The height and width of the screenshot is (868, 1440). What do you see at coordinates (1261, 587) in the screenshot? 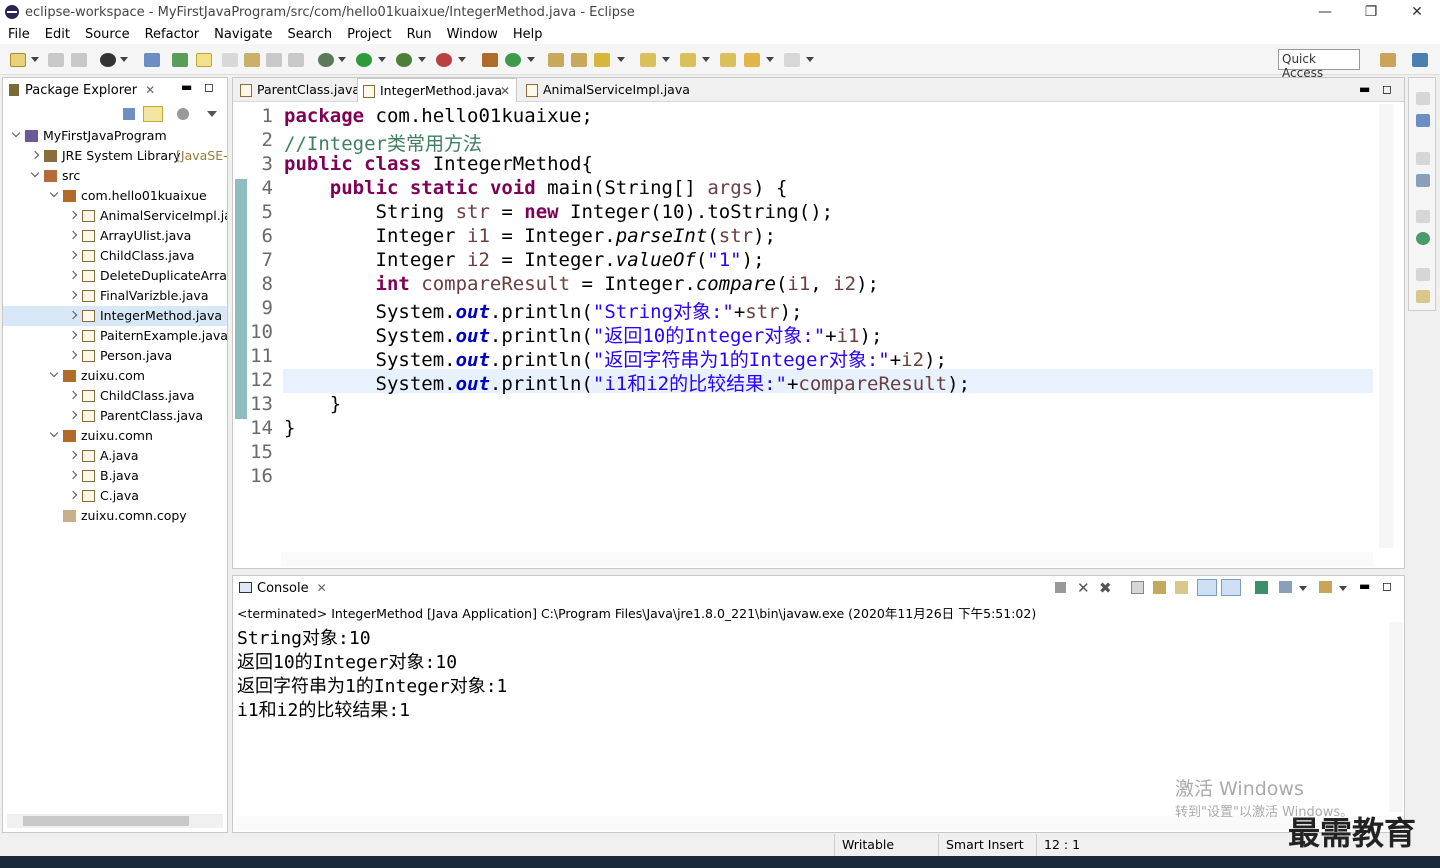
I see `pin-console-icon` at bounding box center [1261, 587].